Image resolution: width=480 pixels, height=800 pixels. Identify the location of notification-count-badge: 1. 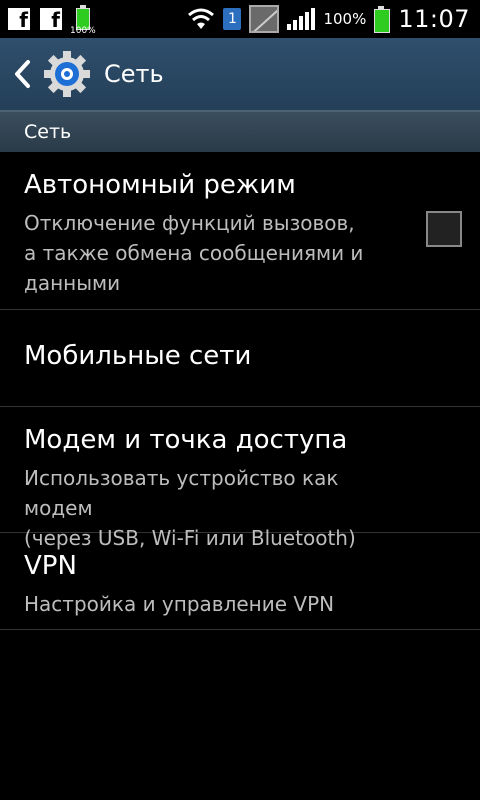
(232, 19).